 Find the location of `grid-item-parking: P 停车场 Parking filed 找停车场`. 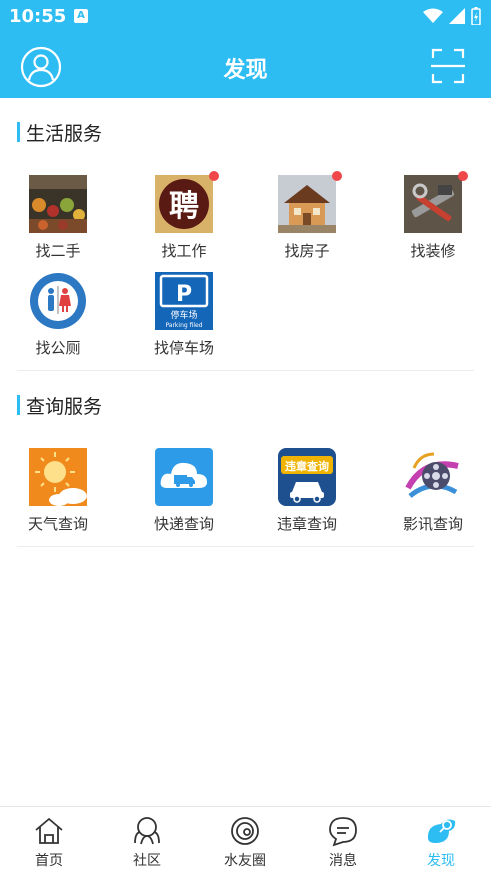

grid-item-parking: P 停车场 Parking filed 找停车场 is located at coordinates (184, 315).